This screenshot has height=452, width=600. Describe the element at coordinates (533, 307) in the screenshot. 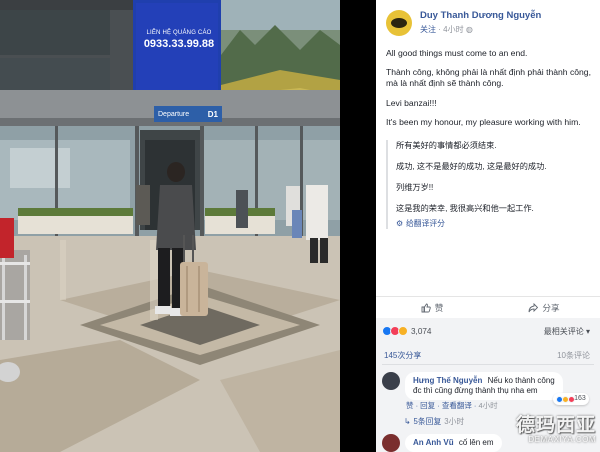

I see `share-icon` at that location.